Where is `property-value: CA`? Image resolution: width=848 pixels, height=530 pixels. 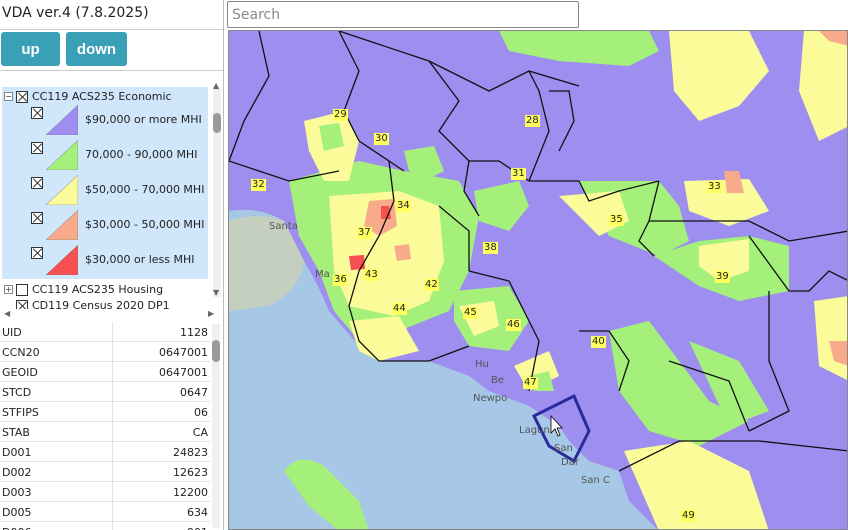
property-value: CA is located at coordinates (200, 432).